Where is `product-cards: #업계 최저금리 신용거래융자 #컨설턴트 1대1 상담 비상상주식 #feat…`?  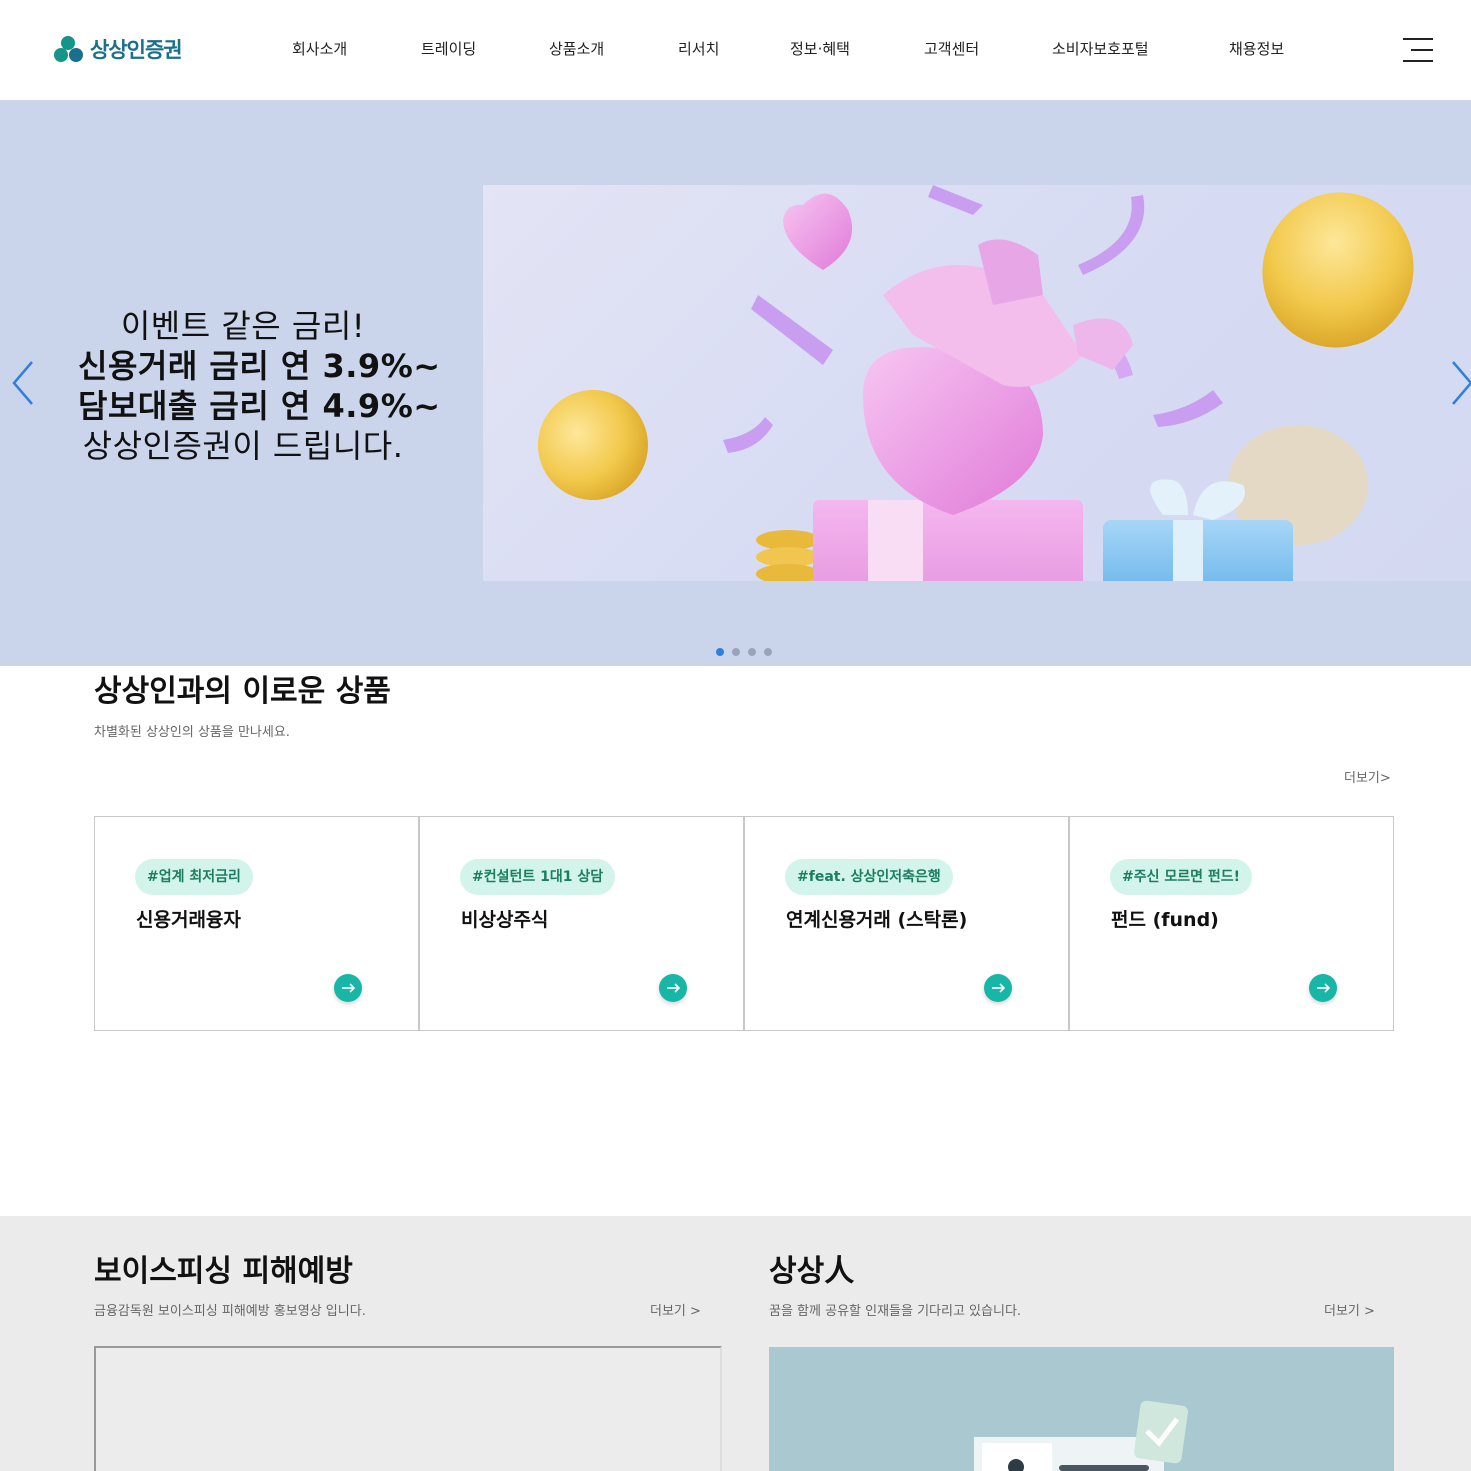
product-cards: #업계 최저금리 신용거래융자 #컨설턴트 1대1 상담 비상상주식 #feat… is located at coordinates (744, 923).